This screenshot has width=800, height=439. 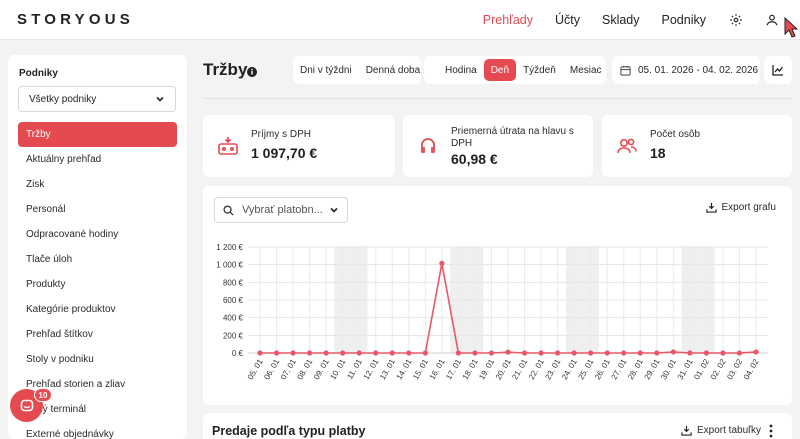 I want to click on export-table-button: Export tabuľky, so click(x=721, y=430).